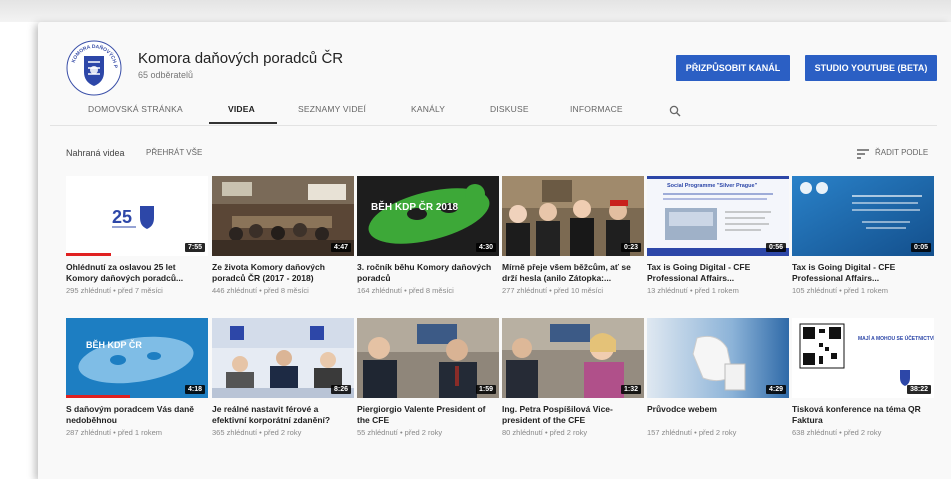 This screenshot has height=479, width=951. Describe the element at coordinates (485, 247) in the screenshot. I see `video-duration: 4:30` at that location.